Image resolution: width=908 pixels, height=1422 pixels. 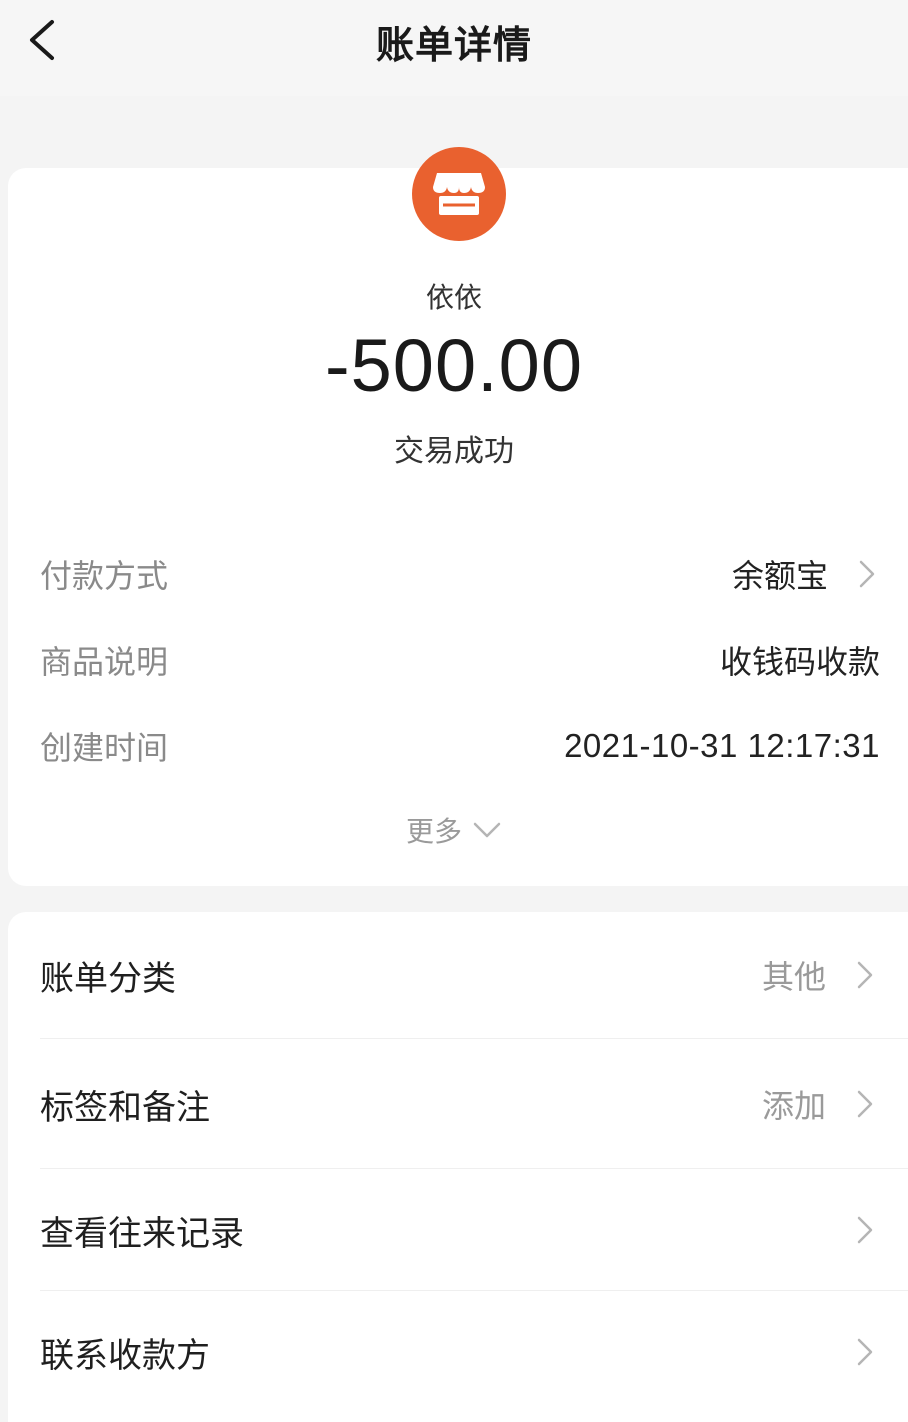 I want to click on action-right: 其他, so click(x=820, y=975).